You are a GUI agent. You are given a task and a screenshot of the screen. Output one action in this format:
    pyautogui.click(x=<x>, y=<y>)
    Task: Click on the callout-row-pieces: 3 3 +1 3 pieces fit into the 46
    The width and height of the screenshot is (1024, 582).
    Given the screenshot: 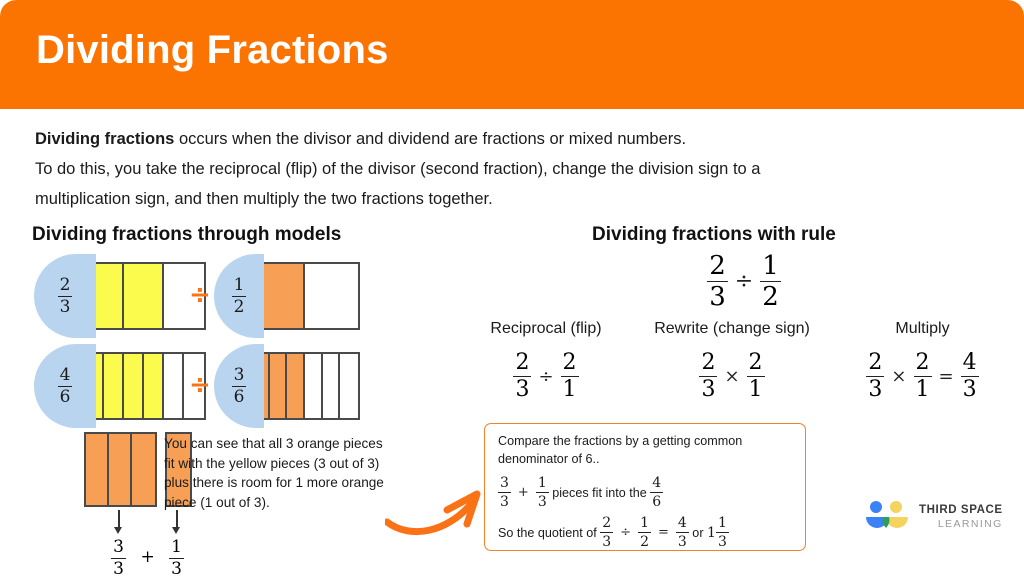 What is the action you would take?
    pyautogui.click(x=581, y=492)
    